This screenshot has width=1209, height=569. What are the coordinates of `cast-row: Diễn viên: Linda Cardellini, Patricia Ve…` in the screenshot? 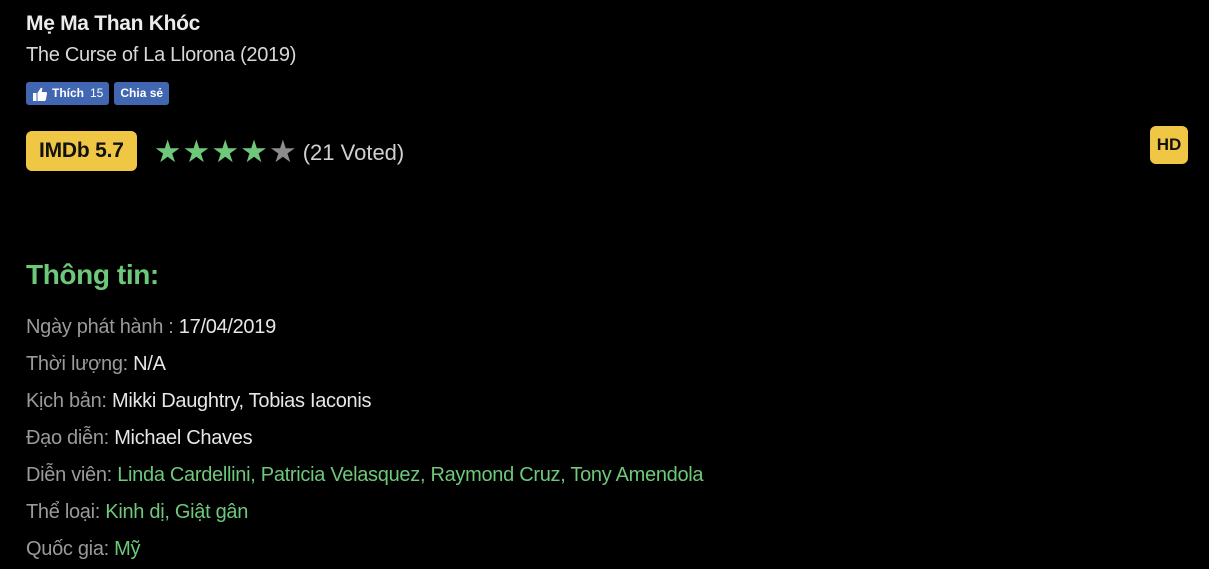 It's located at (365, 480).